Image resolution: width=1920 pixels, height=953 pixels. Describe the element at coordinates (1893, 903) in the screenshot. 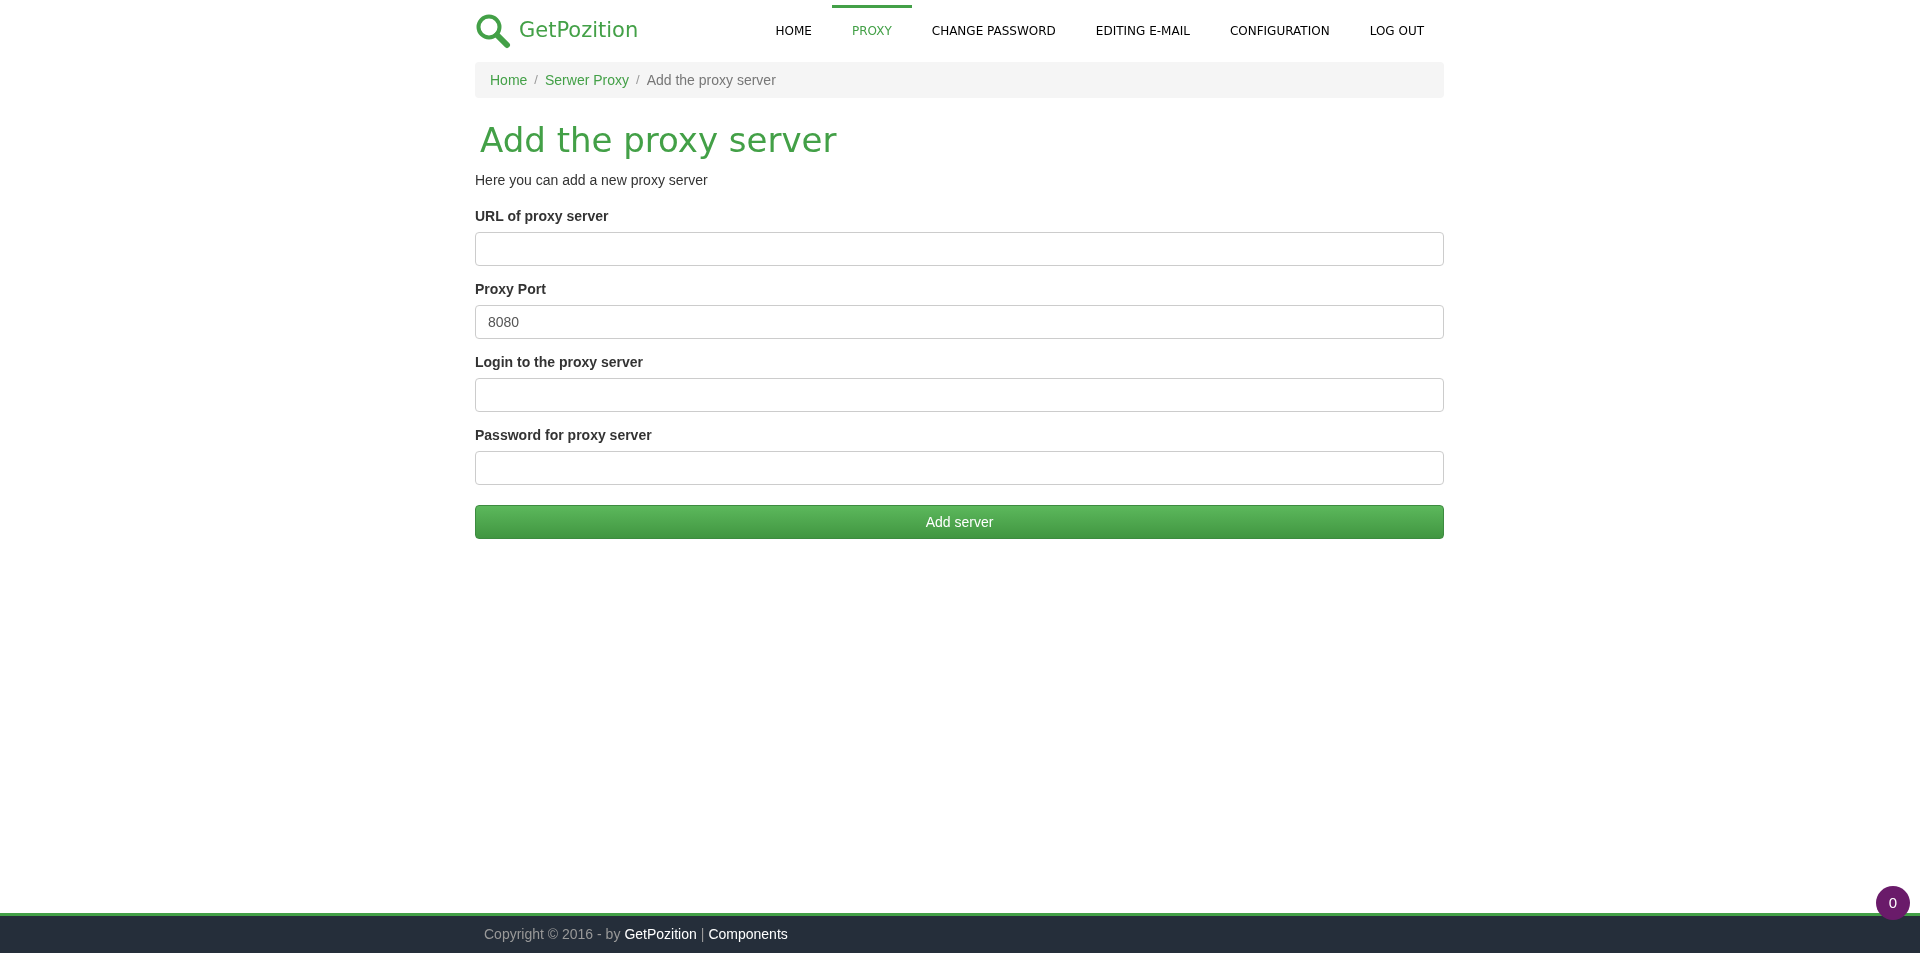

I see `counter-badge: 0` at that location.